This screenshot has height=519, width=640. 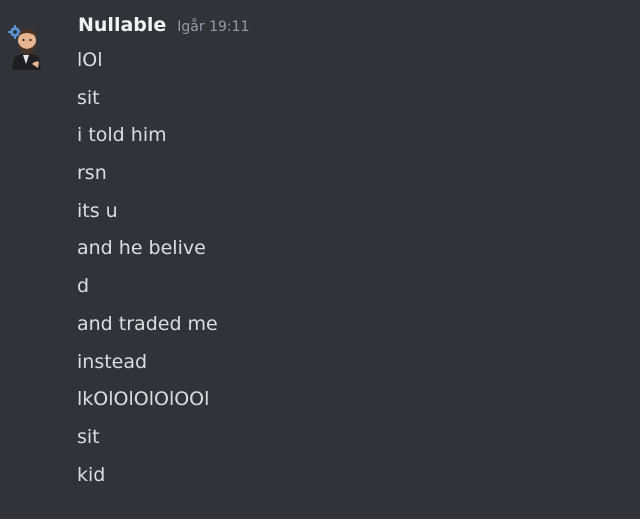 I want to click on message-header: Nullable Igår 19:11, so click(x=163, y=27).